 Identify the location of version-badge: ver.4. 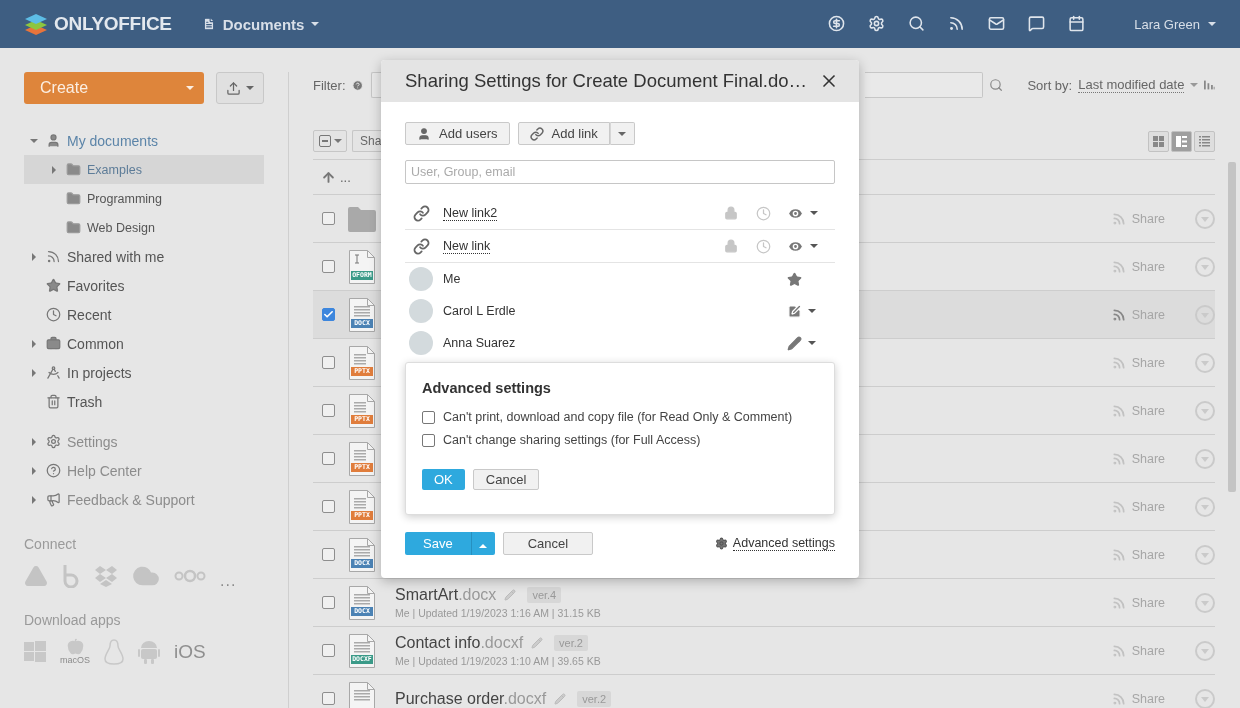
(544, 595).